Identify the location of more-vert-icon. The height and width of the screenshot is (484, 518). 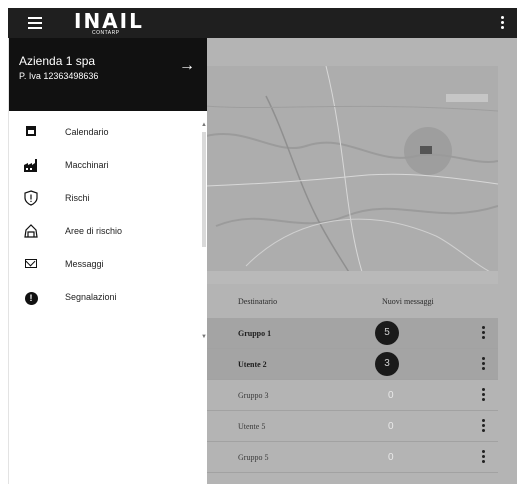
(503, 23).